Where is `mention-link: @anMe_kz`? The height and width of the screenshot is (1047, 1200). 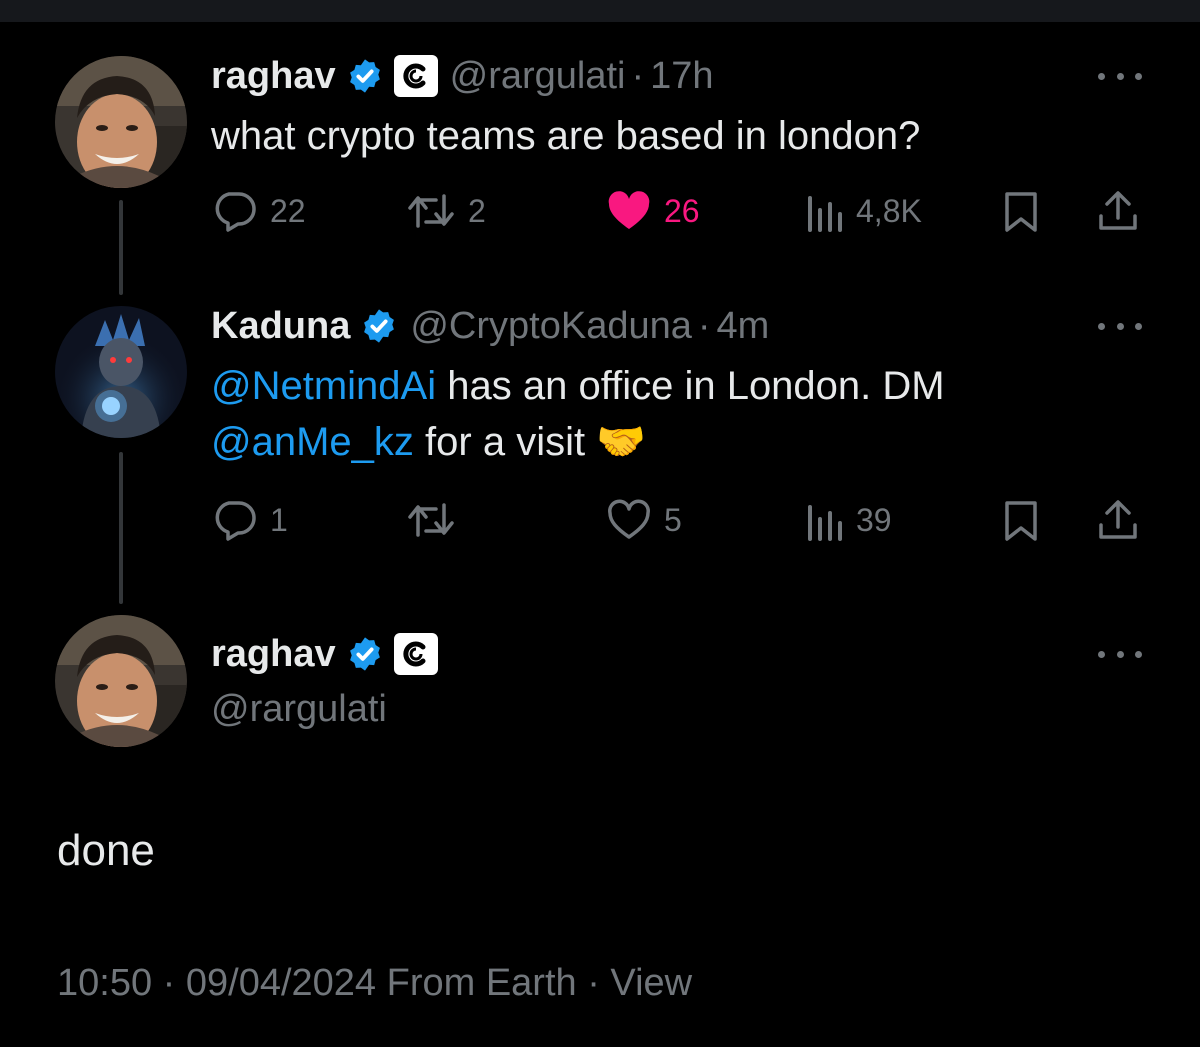 mention-link: @anMe_kz is located at coordinates (312, 442).